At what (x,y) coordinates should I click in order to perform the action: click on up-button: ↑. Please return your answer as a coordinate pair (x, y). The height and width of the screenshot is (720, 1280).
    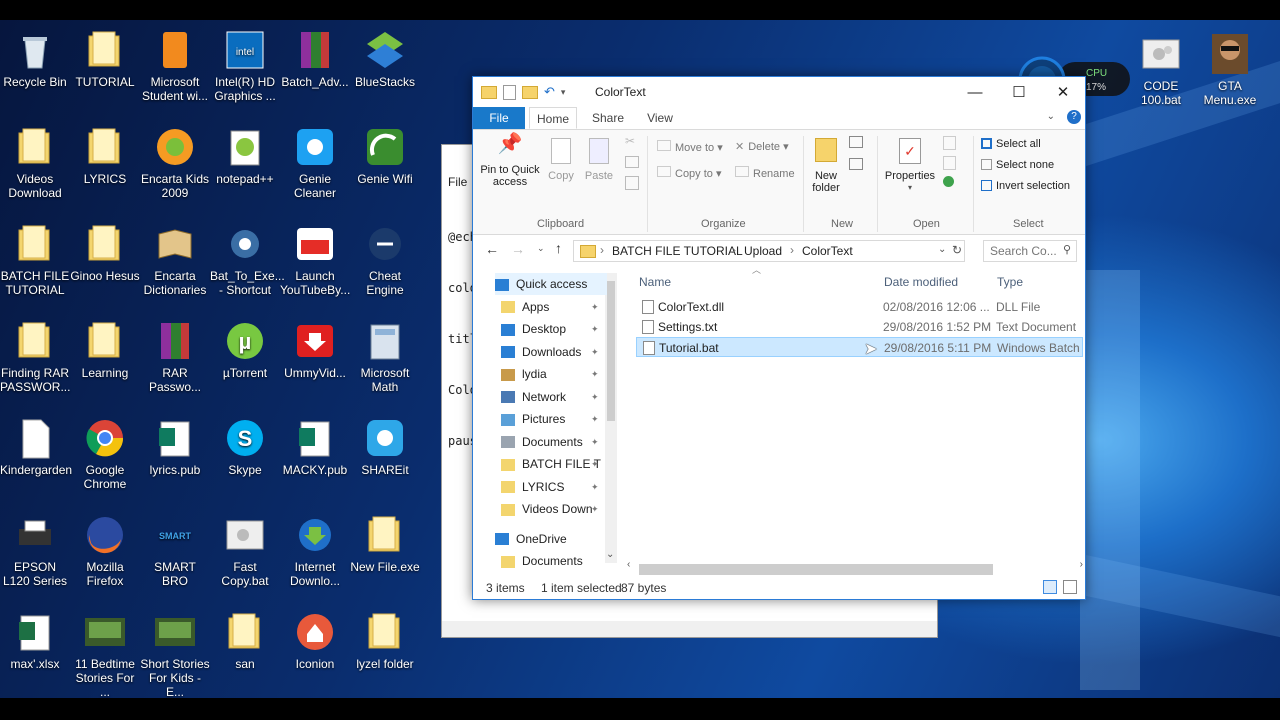
    Looking at the image, I should click on (558, 248).